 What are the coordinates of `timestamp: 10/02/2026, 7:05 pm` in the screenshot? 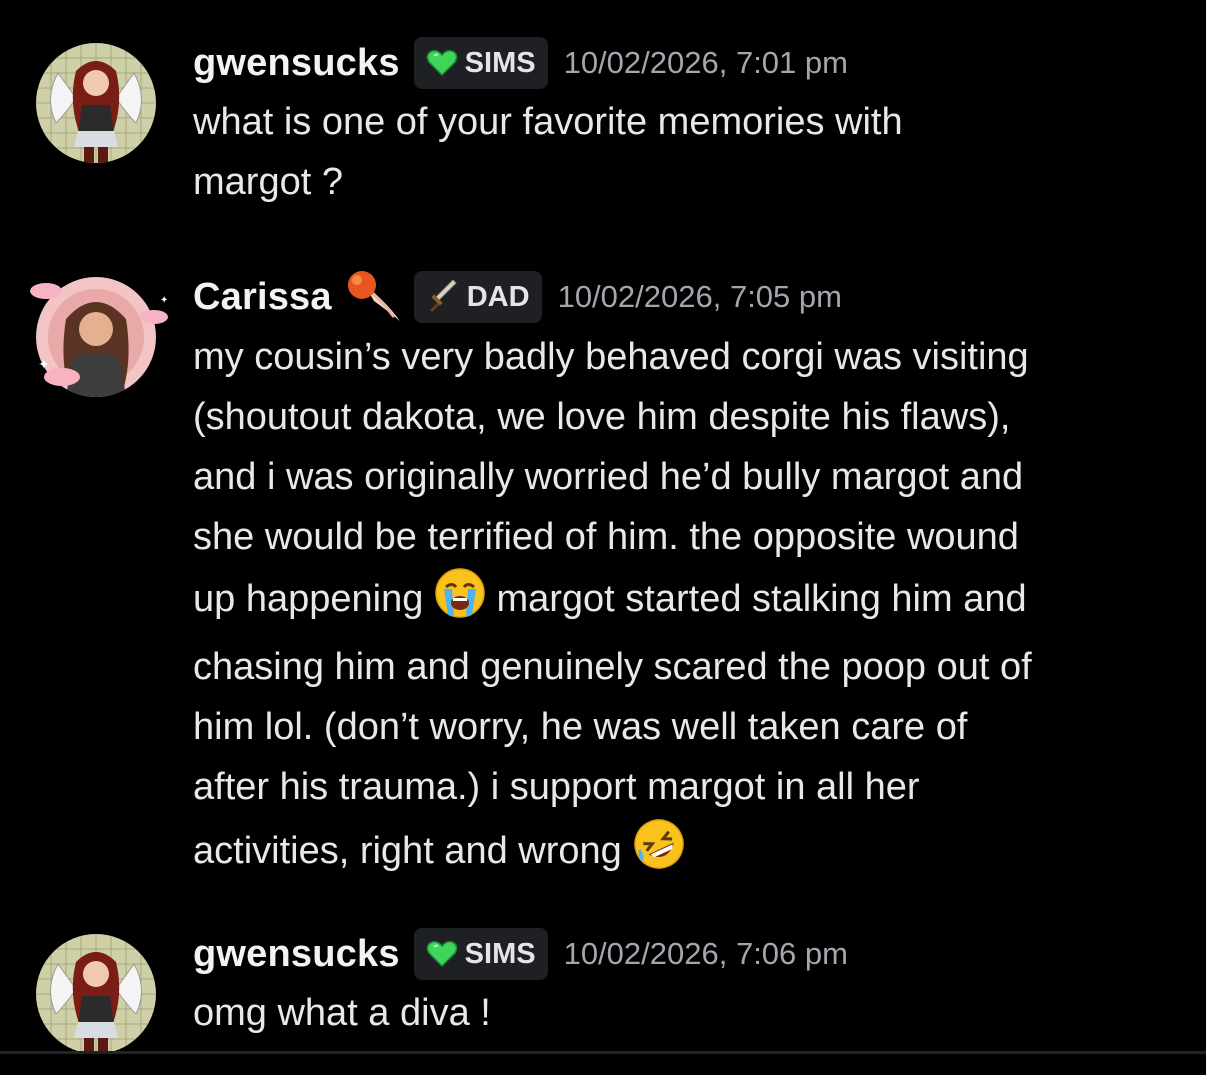 It's located at (699, 296).